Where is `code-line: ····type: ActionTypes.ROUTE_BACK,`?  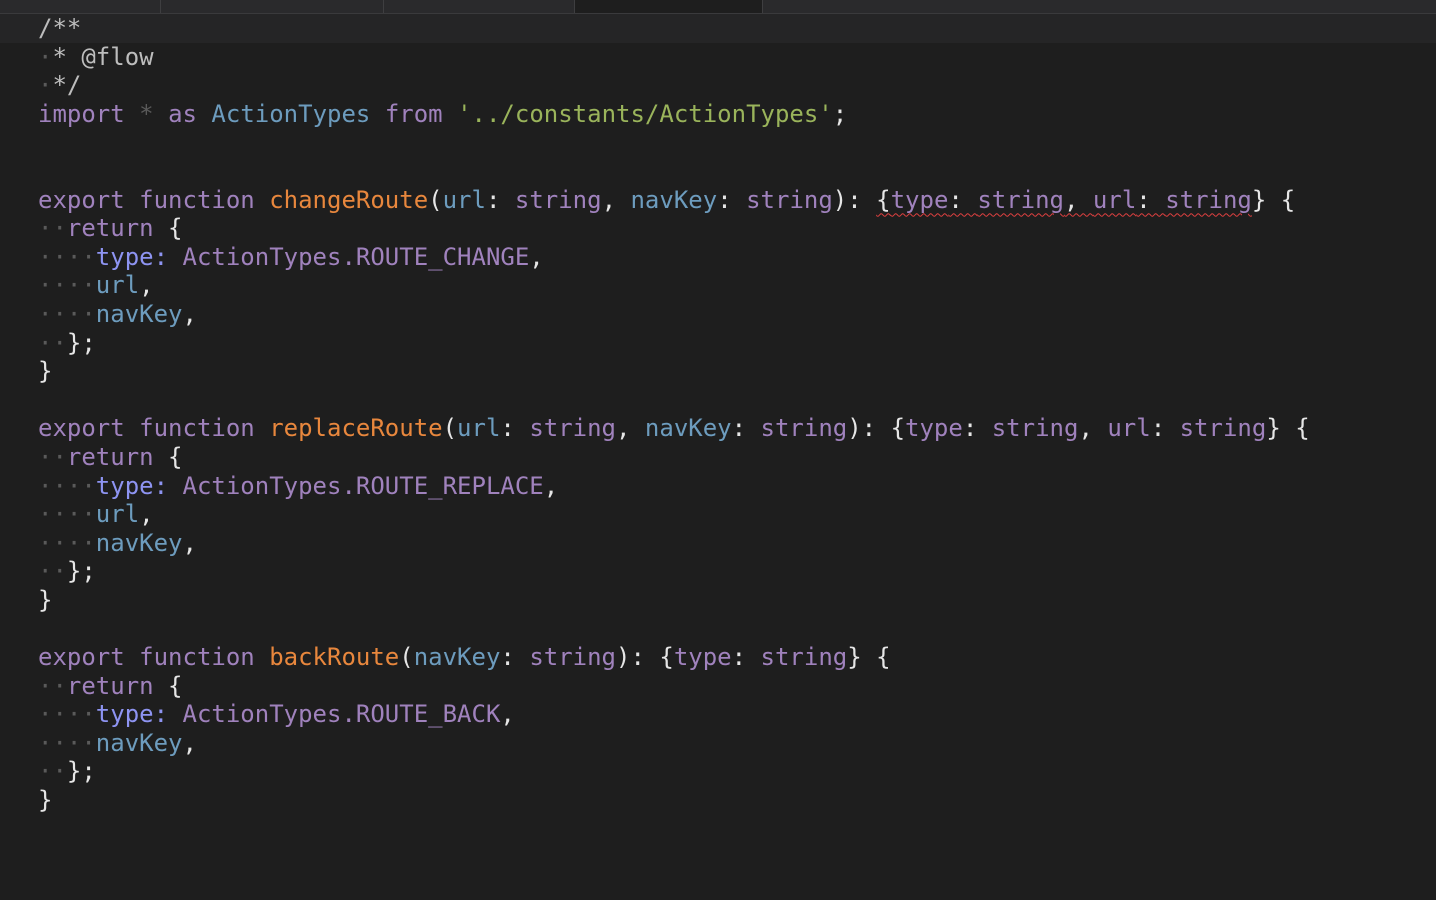
code-line: ····type: ActionTypes.ROUTE_BACK, is located at coordinates (276, 714).